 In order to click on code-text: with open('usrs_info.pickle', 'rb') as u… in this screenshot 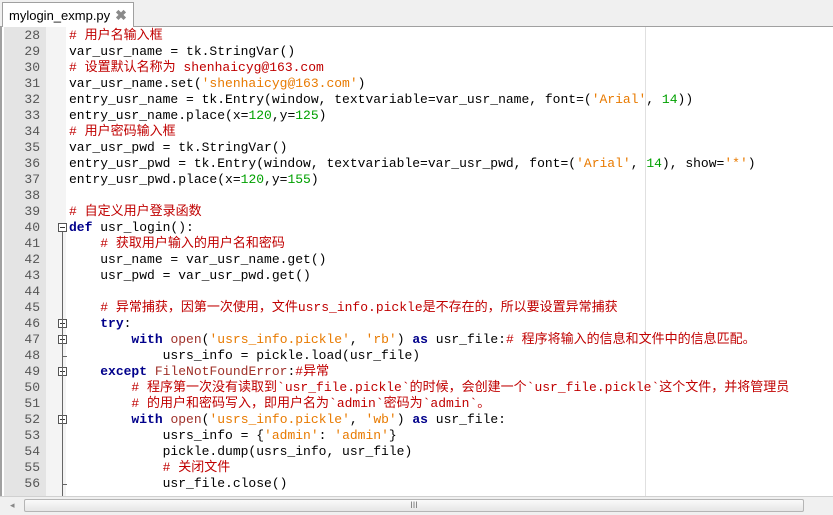, I will do `click(412, 340)`.